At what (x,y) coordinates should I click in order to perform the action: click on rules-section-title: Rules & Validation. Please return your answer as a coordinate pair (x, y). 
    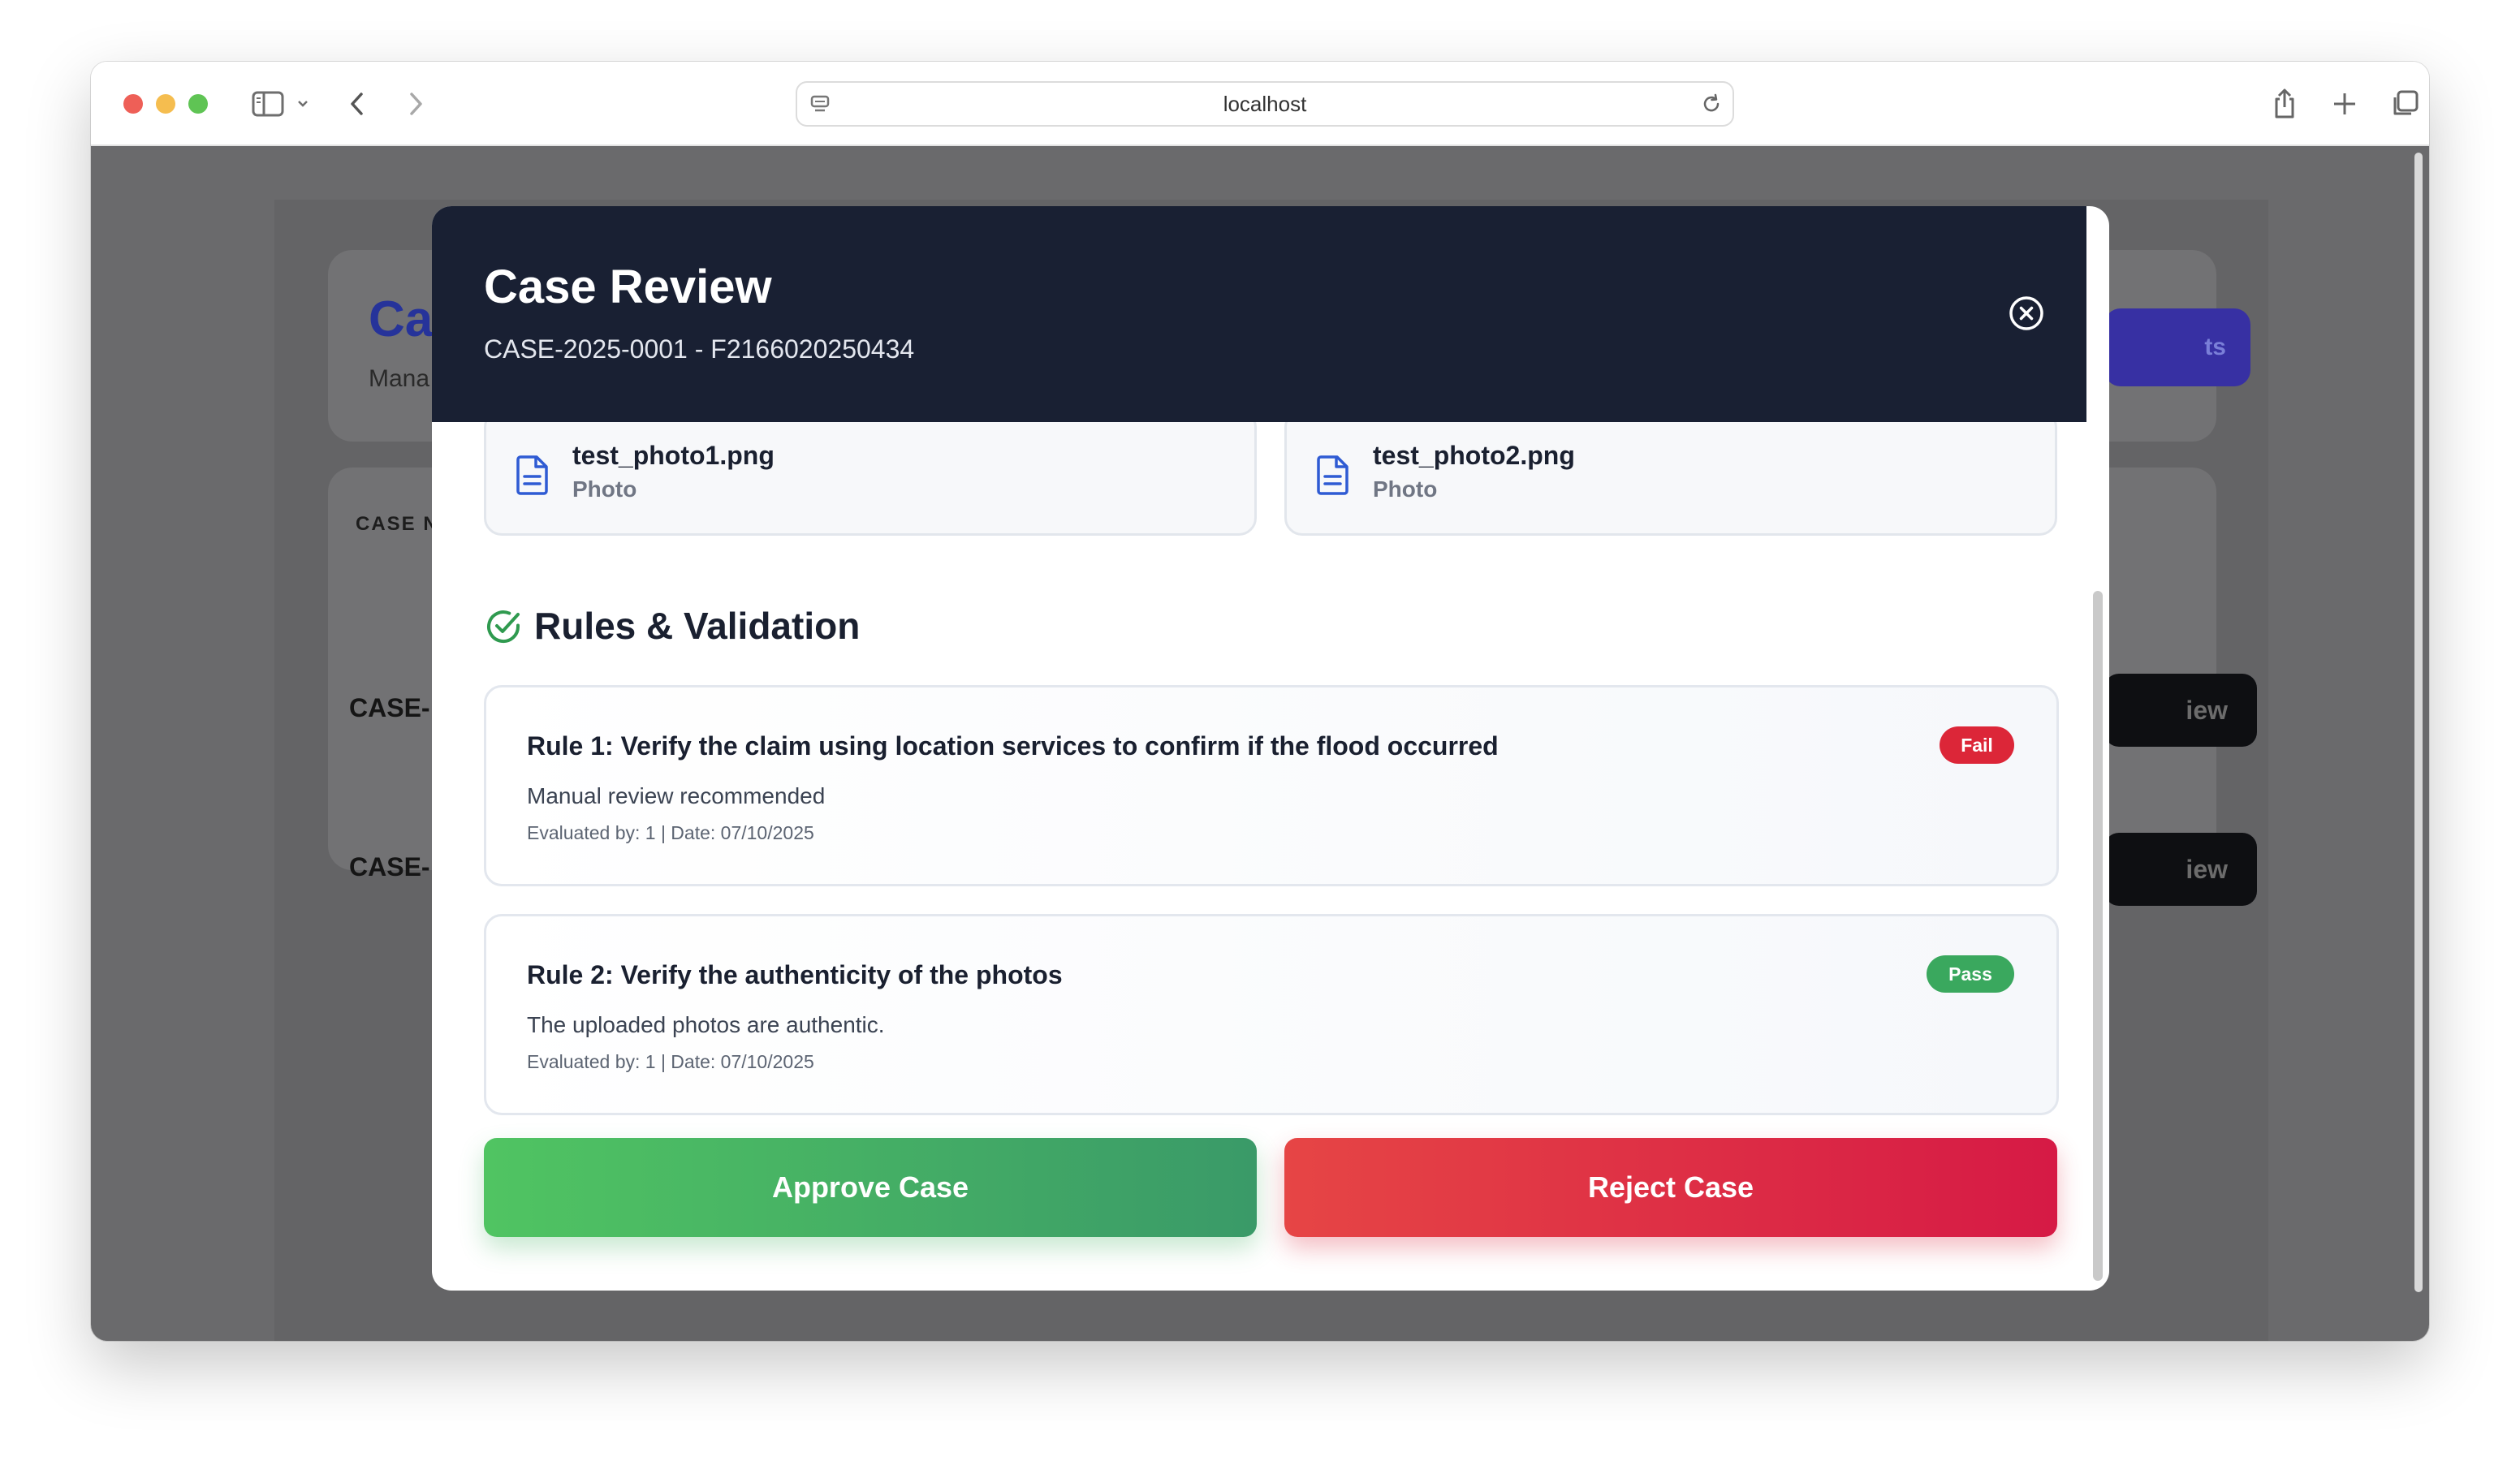
    Looking at the image, I should click on (698, 626).